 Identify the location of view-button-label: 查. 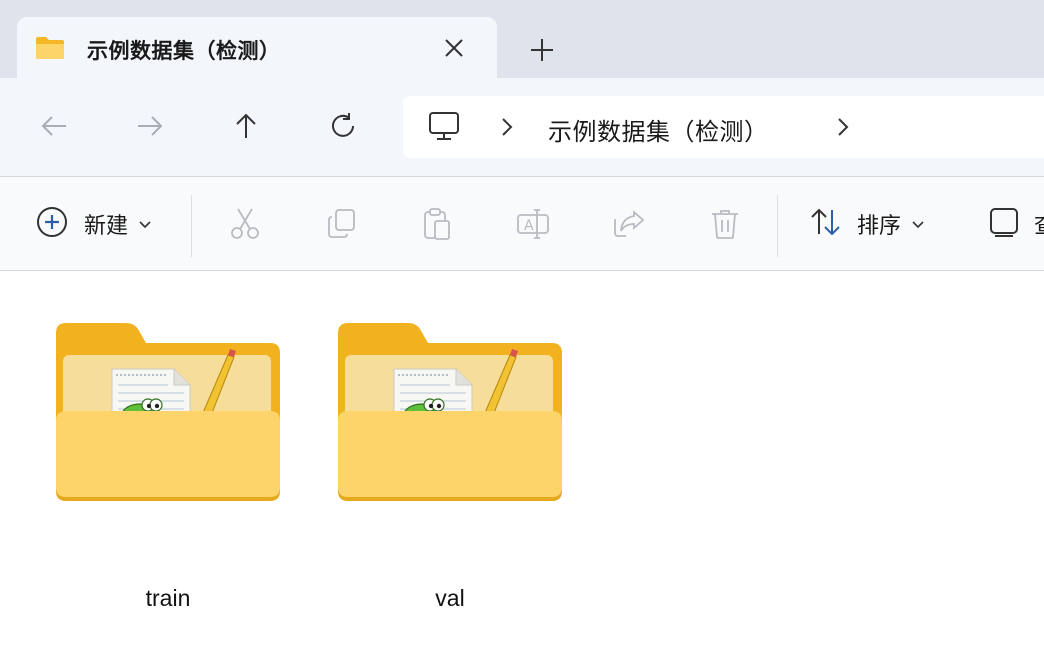
(1039, 224).